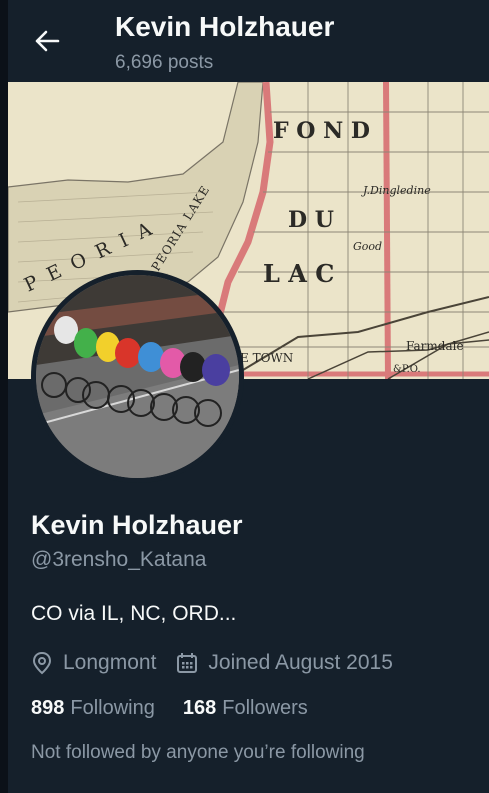 Image resolution: width=489 pixels, height=793 pixels. What do you see at coordinates (225, 26) in the screenshot?
I see `header-title: Kevin Holzhauer` at bounding box center [225, 26].